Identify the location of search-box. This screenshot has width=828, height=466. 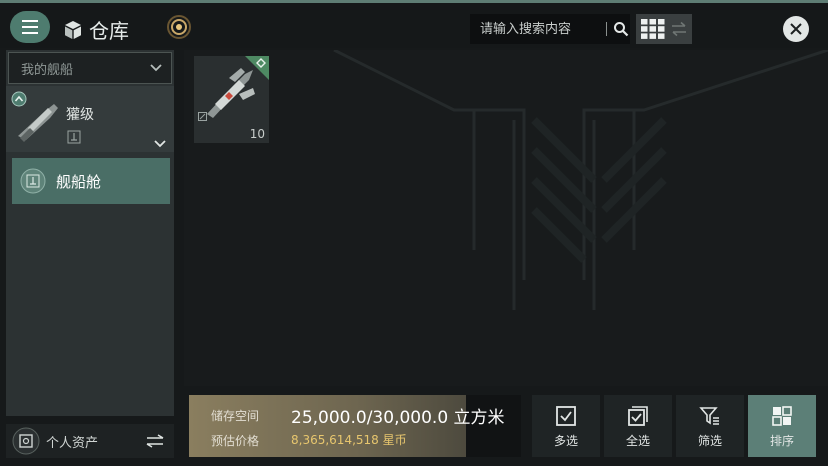
(550, 29).